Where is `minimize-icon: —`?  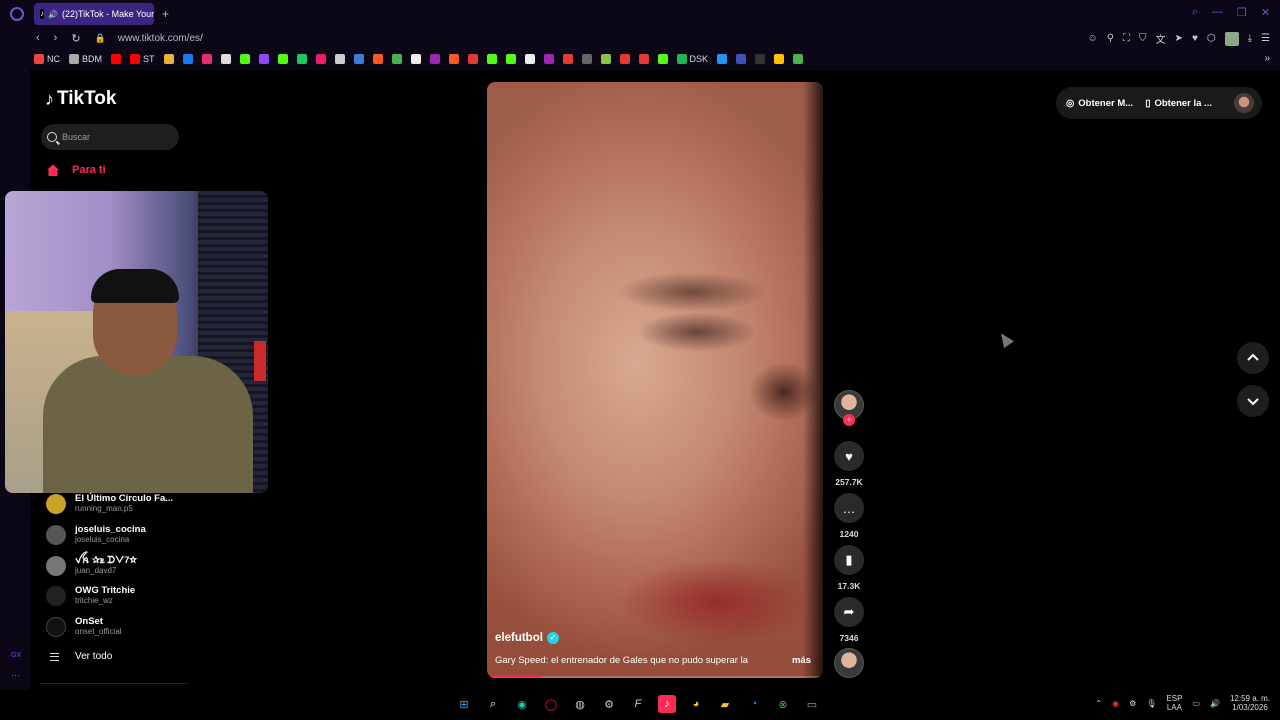 minimize-icon: — is located at coordinates (1217, 12).